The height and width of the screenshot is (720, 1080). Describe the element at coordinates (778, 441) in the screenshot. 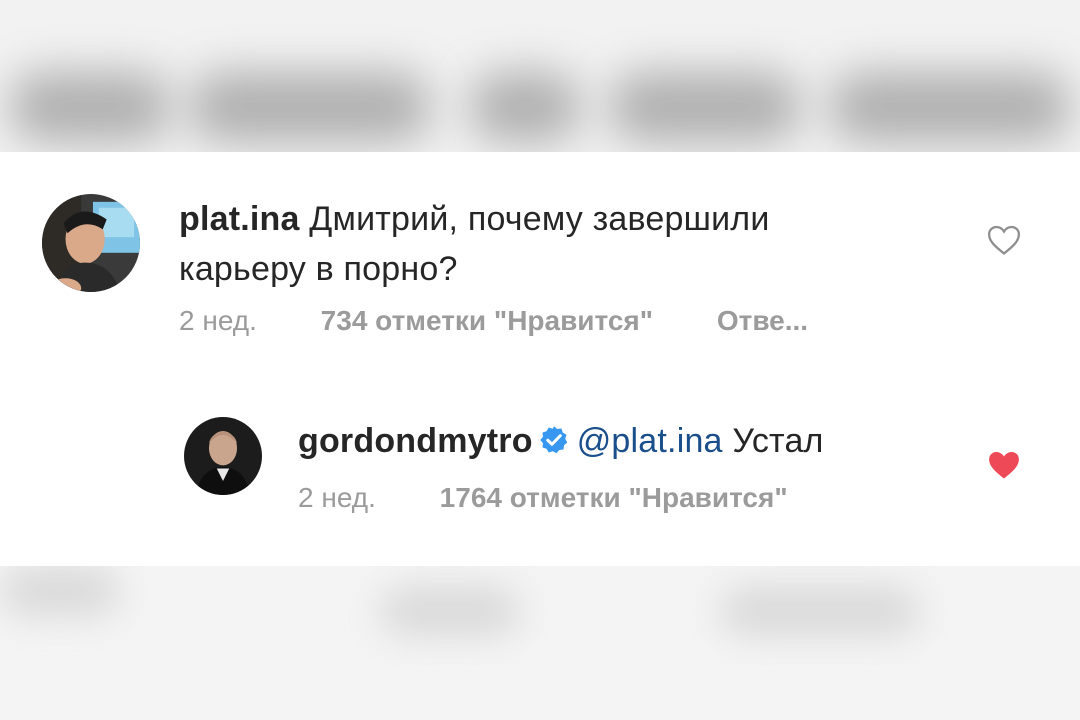

I see `comment-body: Устал` at that location.